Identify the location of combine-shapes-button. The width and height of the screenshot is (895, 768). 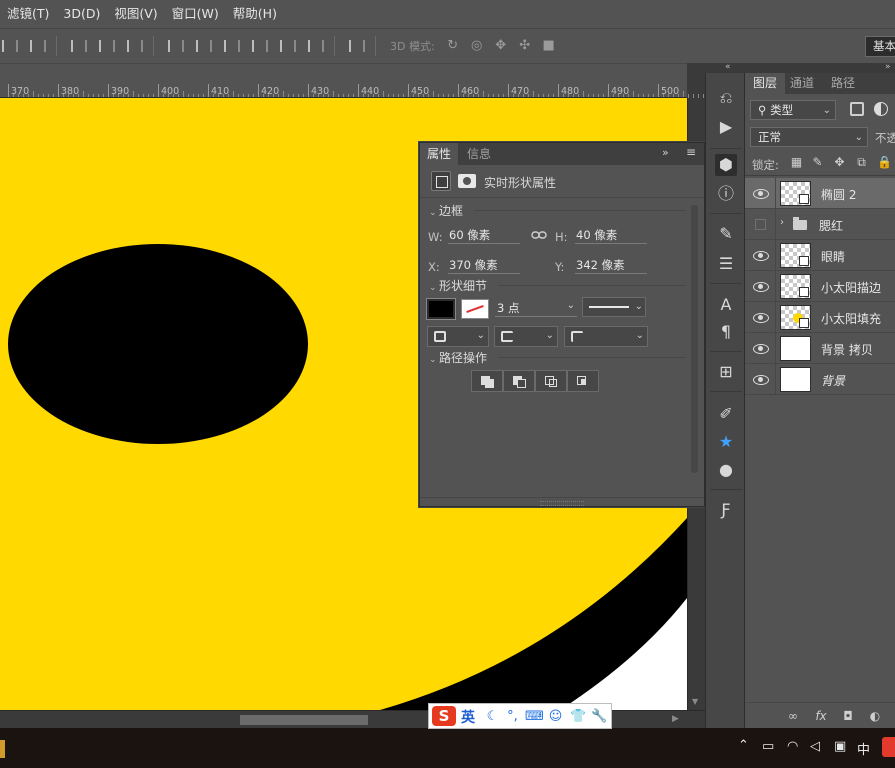
(487, 381).